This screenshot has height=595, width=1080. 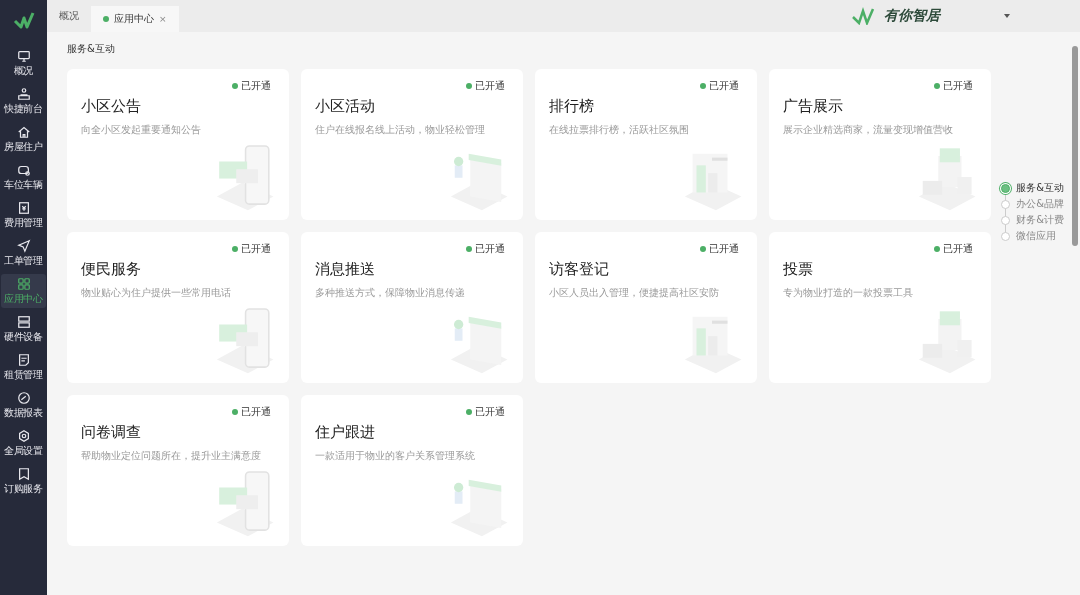 I want to click on sidebar-item: 概况, so click(x=23, y=63).